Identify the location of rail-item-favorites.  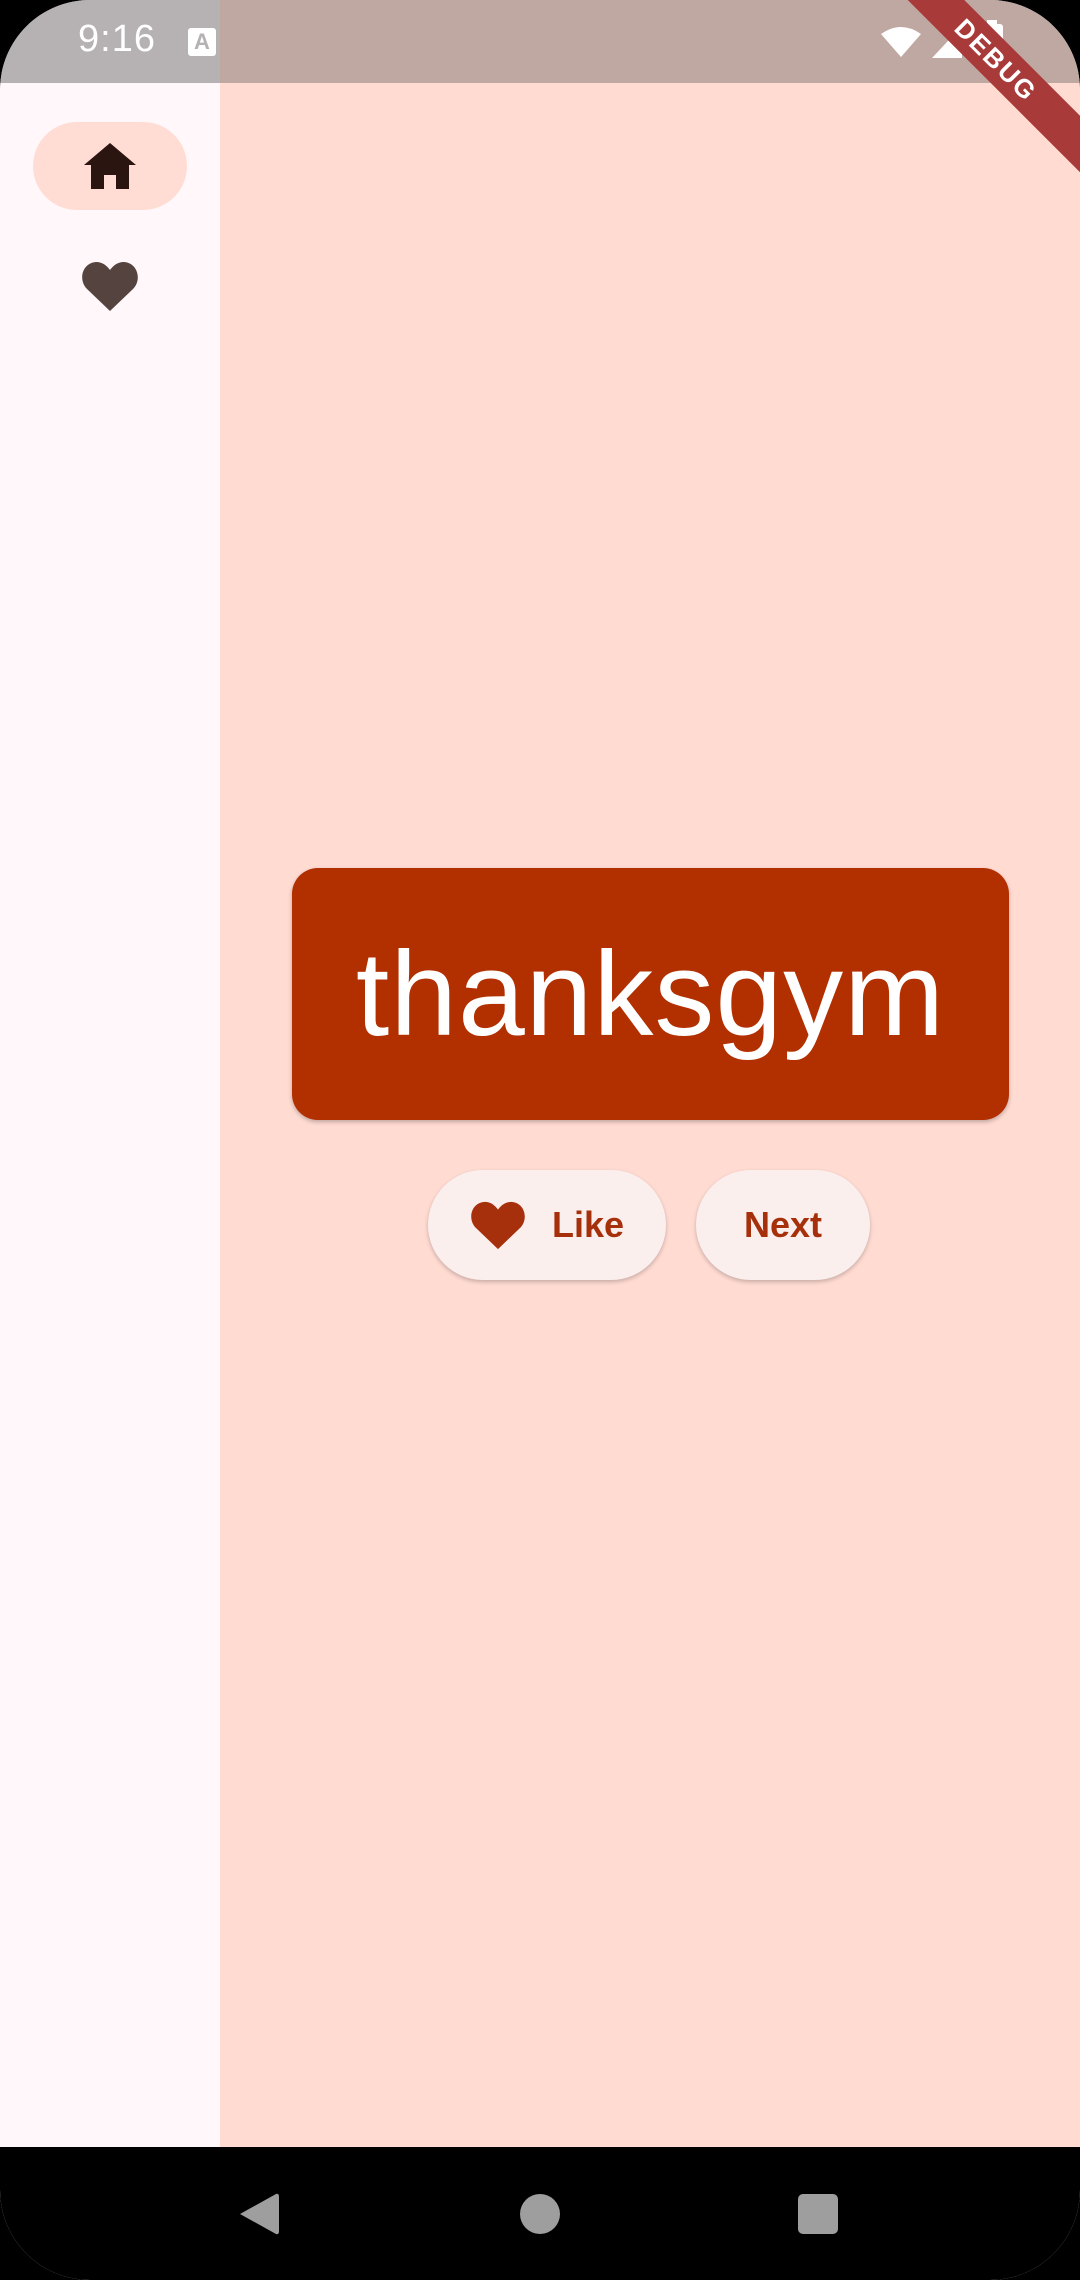
(110, 286).